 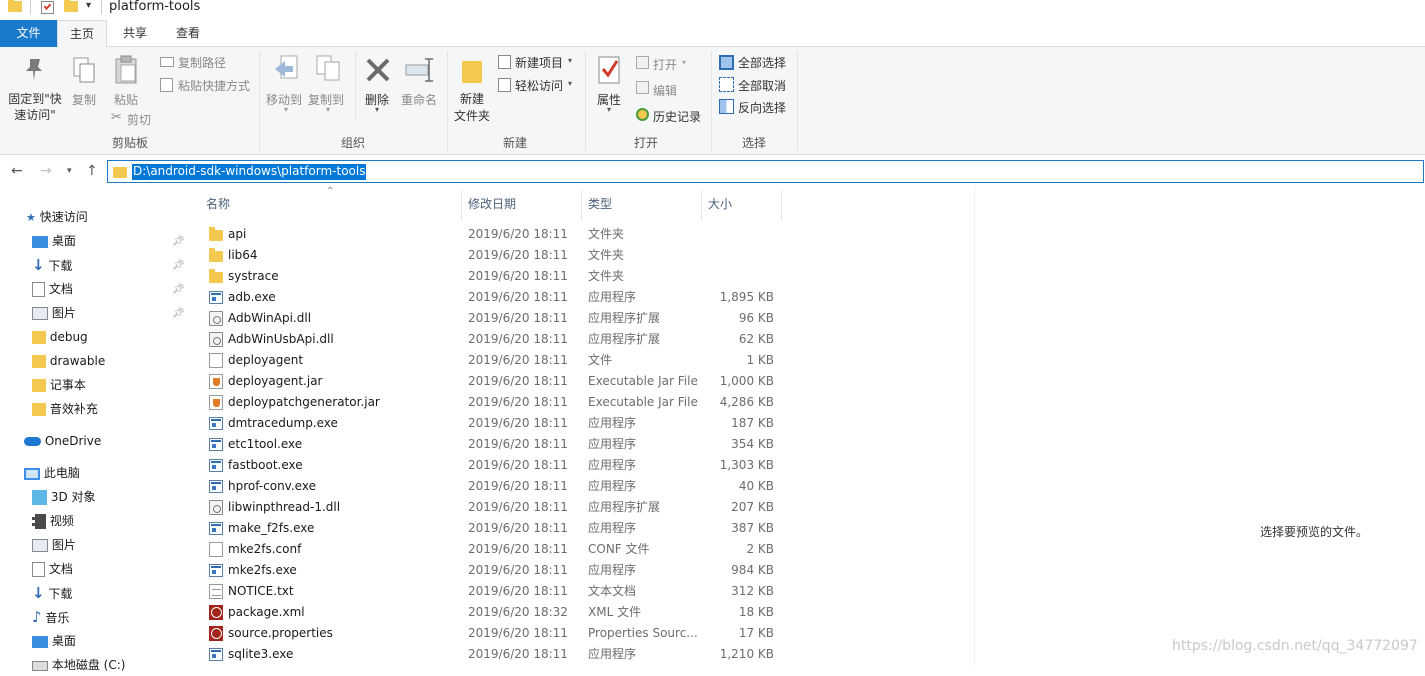 What do you see at coordinates (59, 385) in the screenshot?
I see `sidebar-item-notepad: 记事本` at bounding box center [59, 385].